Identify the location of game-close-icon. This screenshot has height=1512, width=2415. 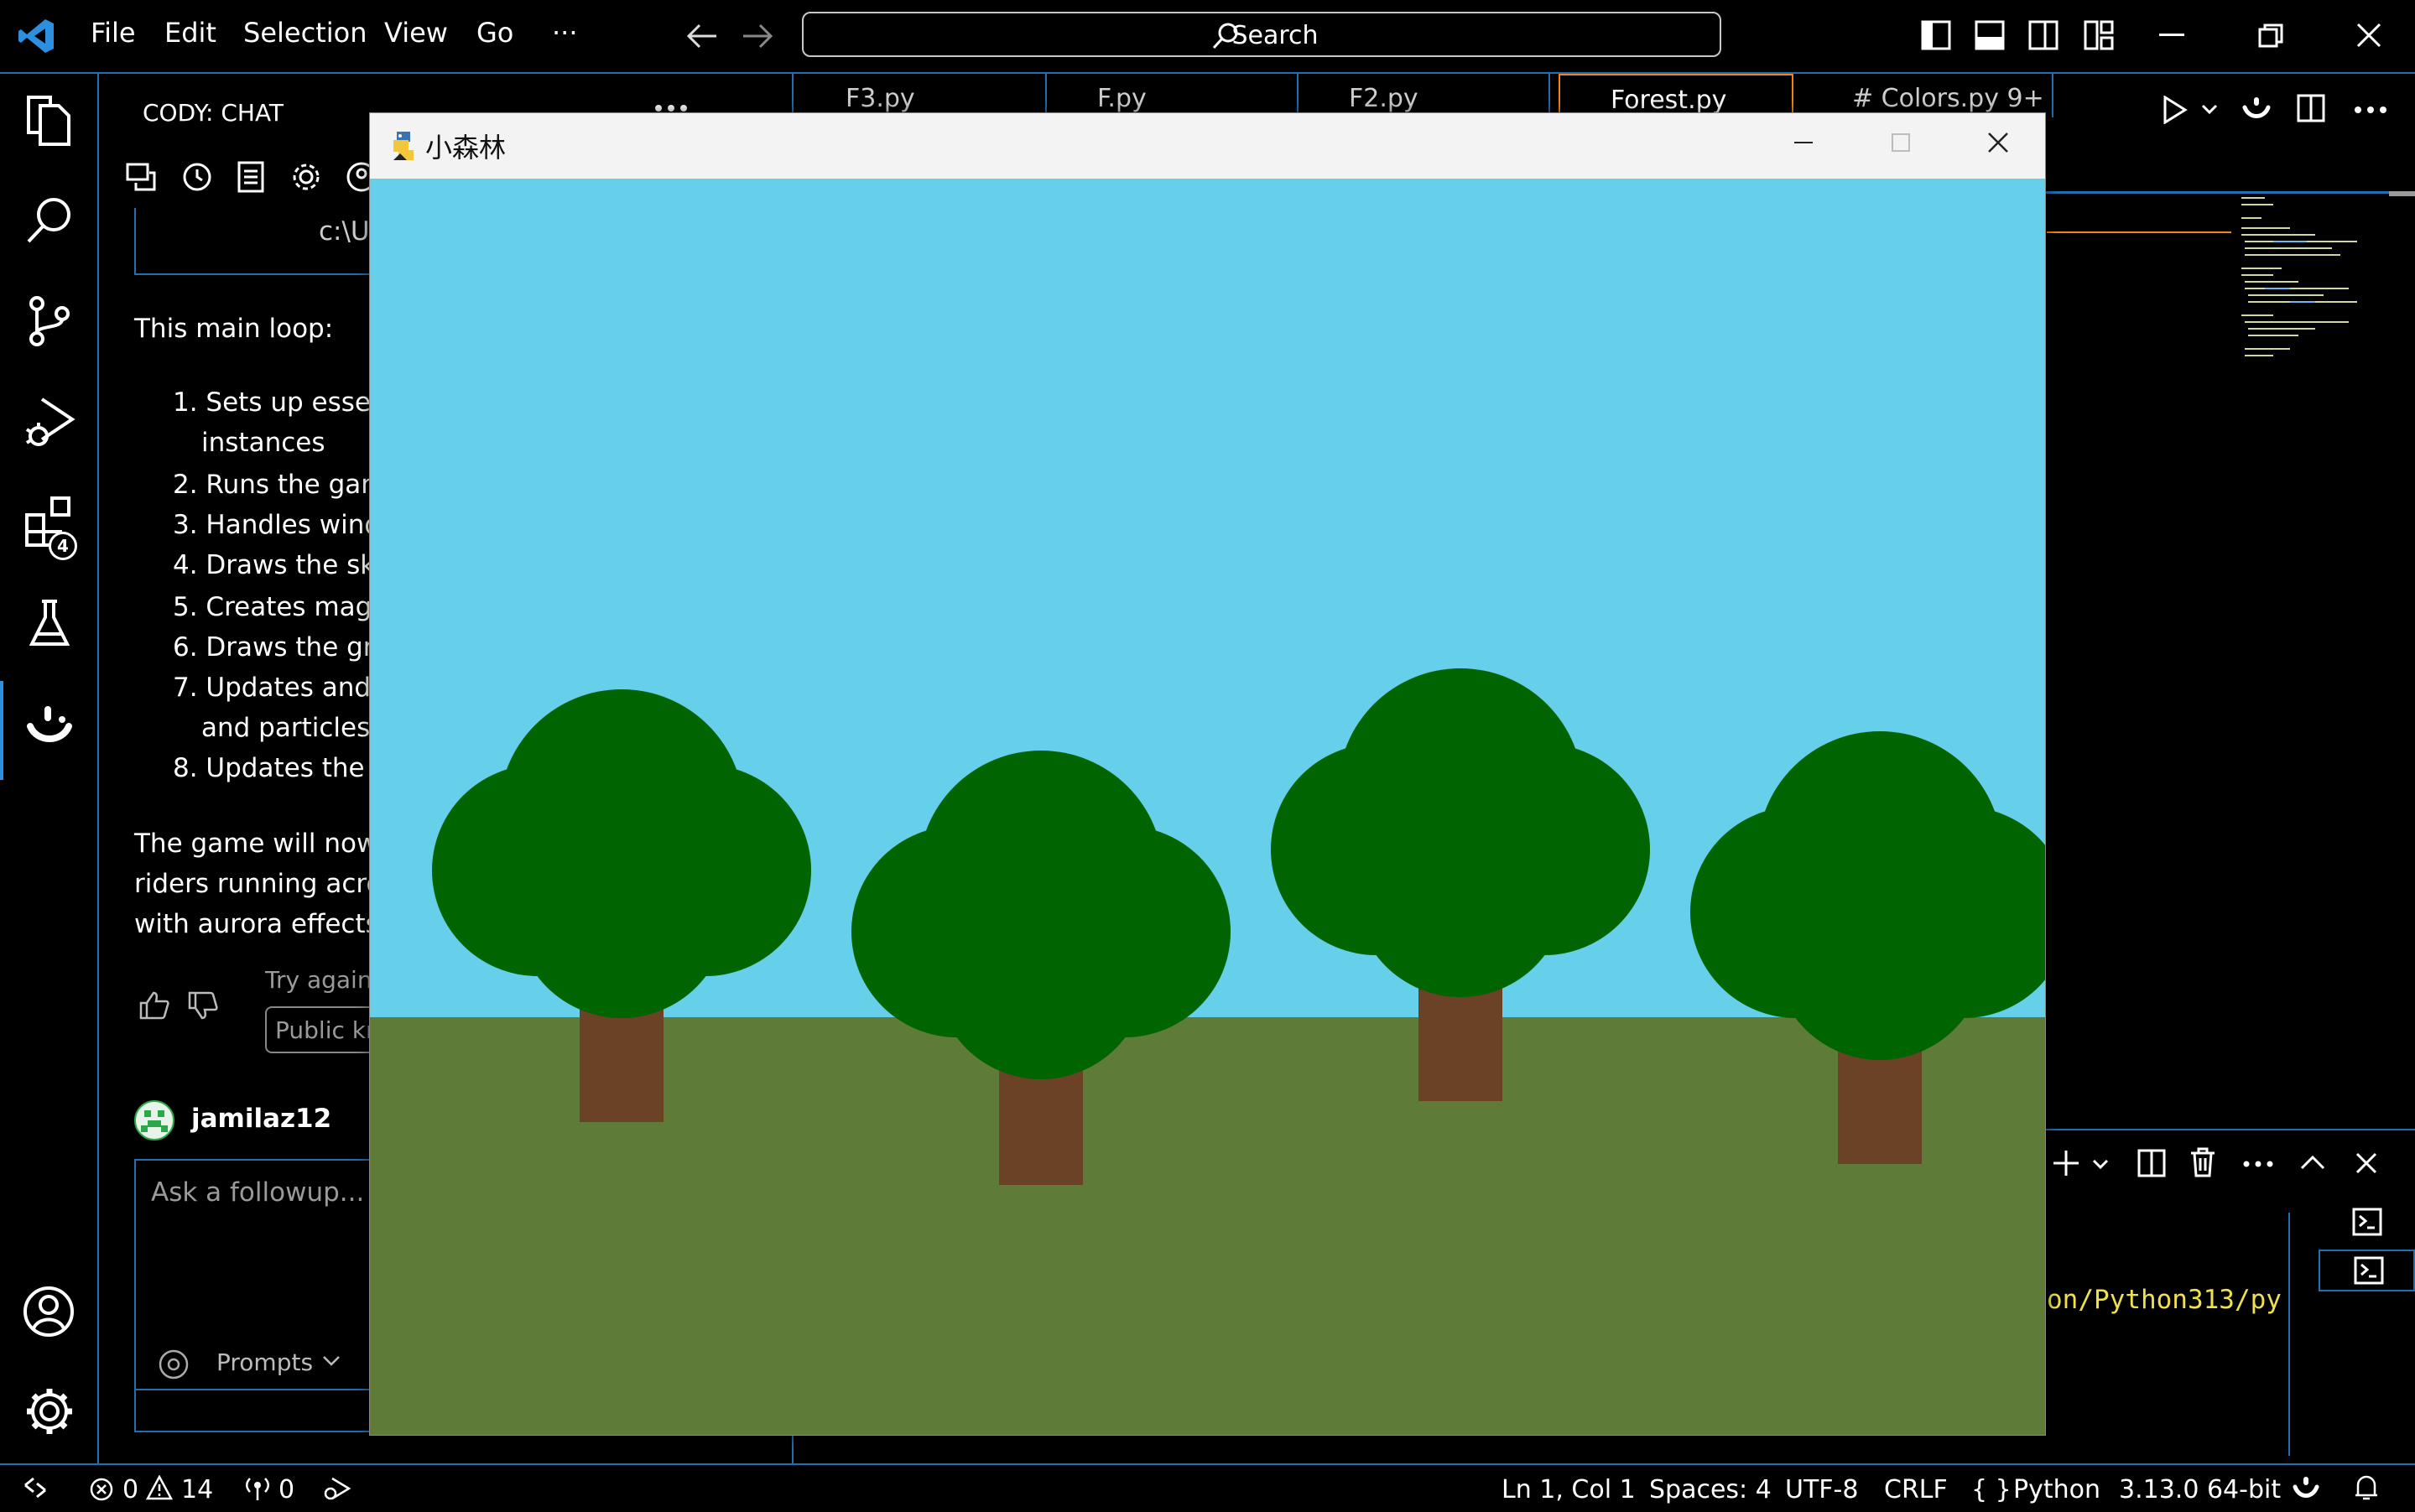
(1998, 142).